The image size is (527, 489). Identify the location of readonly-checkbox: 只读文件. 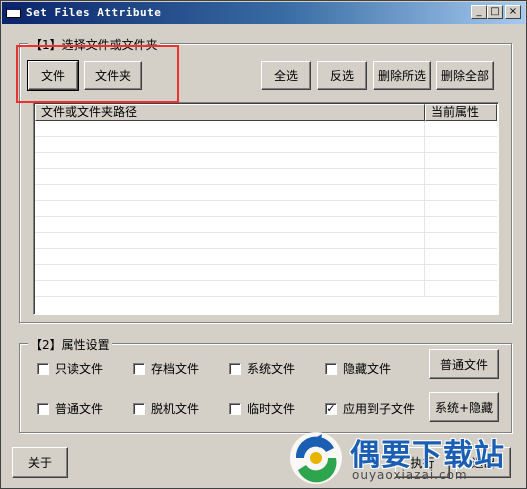
(70, 368).